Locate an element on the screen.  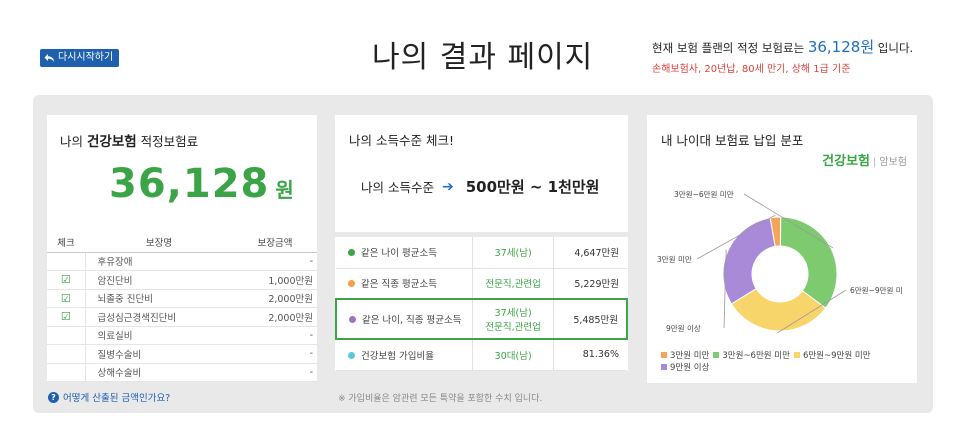
slice-label: 6만원~9만원 미 is located at coordinates (876, 290).